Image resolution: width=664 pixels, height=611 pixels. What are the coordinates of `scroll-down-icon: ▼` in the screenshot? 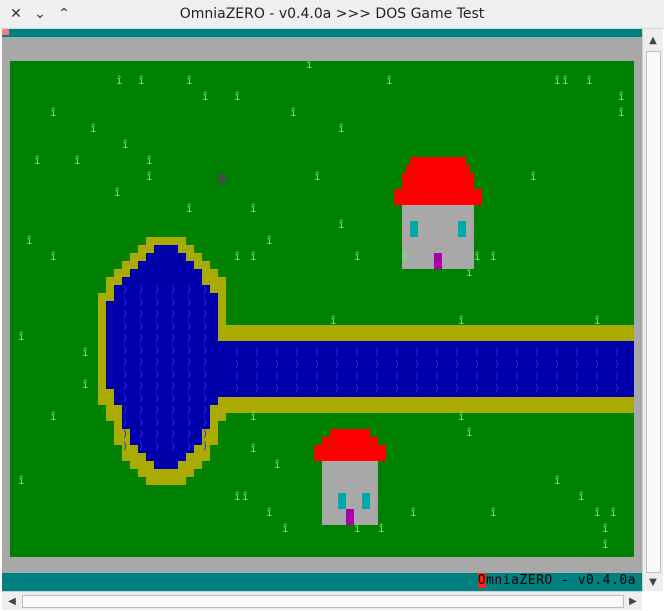 It's located at (653, 582).